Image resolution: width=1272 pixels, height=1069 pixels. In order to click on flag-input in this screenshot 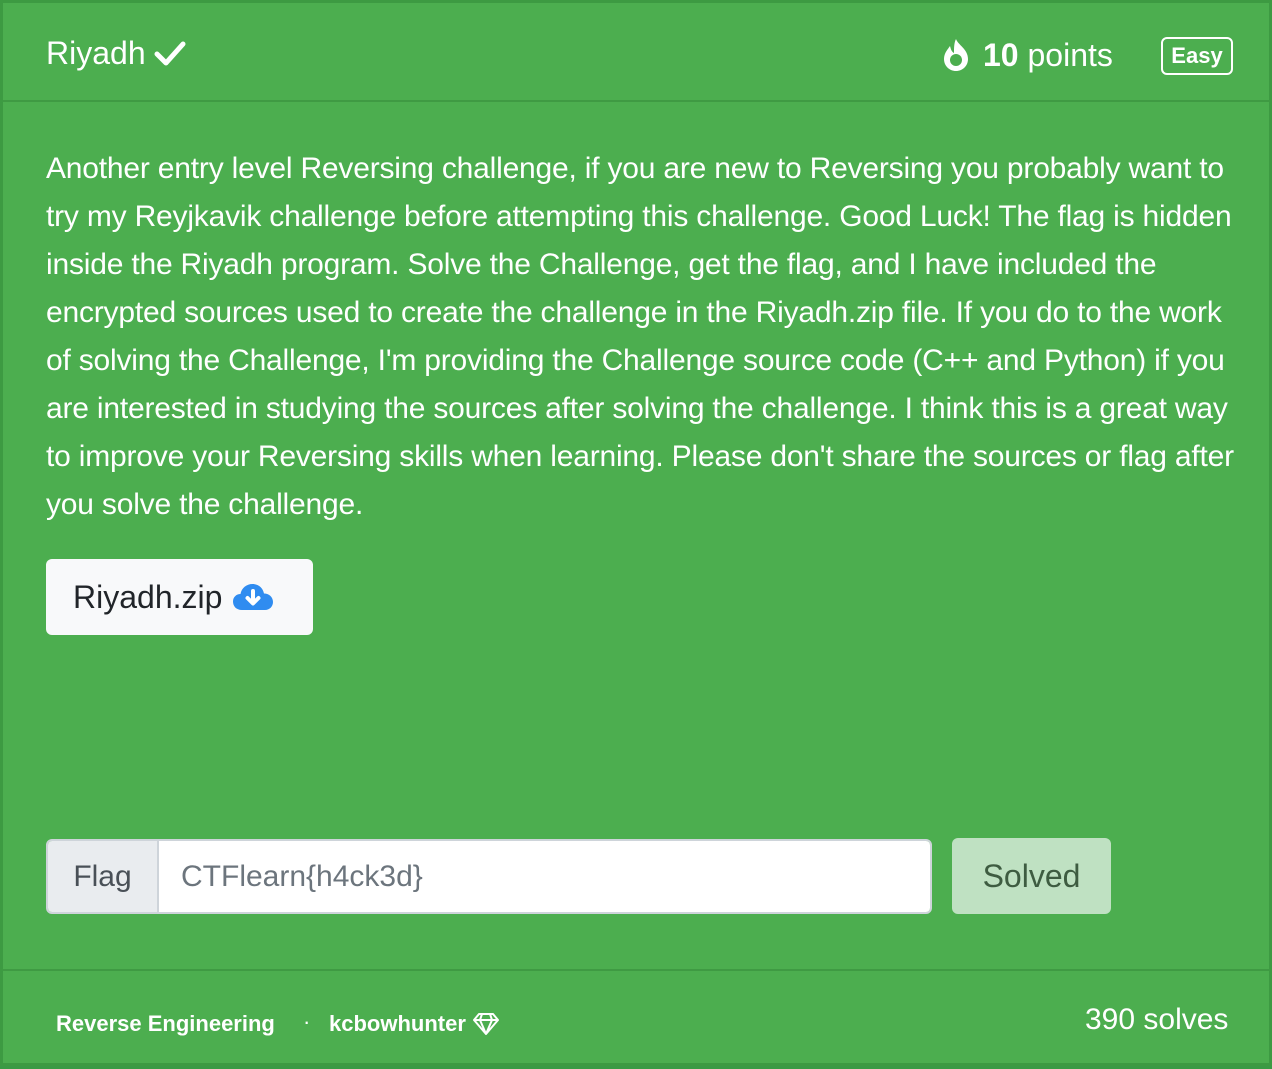, I will do `click(544, 876)`.